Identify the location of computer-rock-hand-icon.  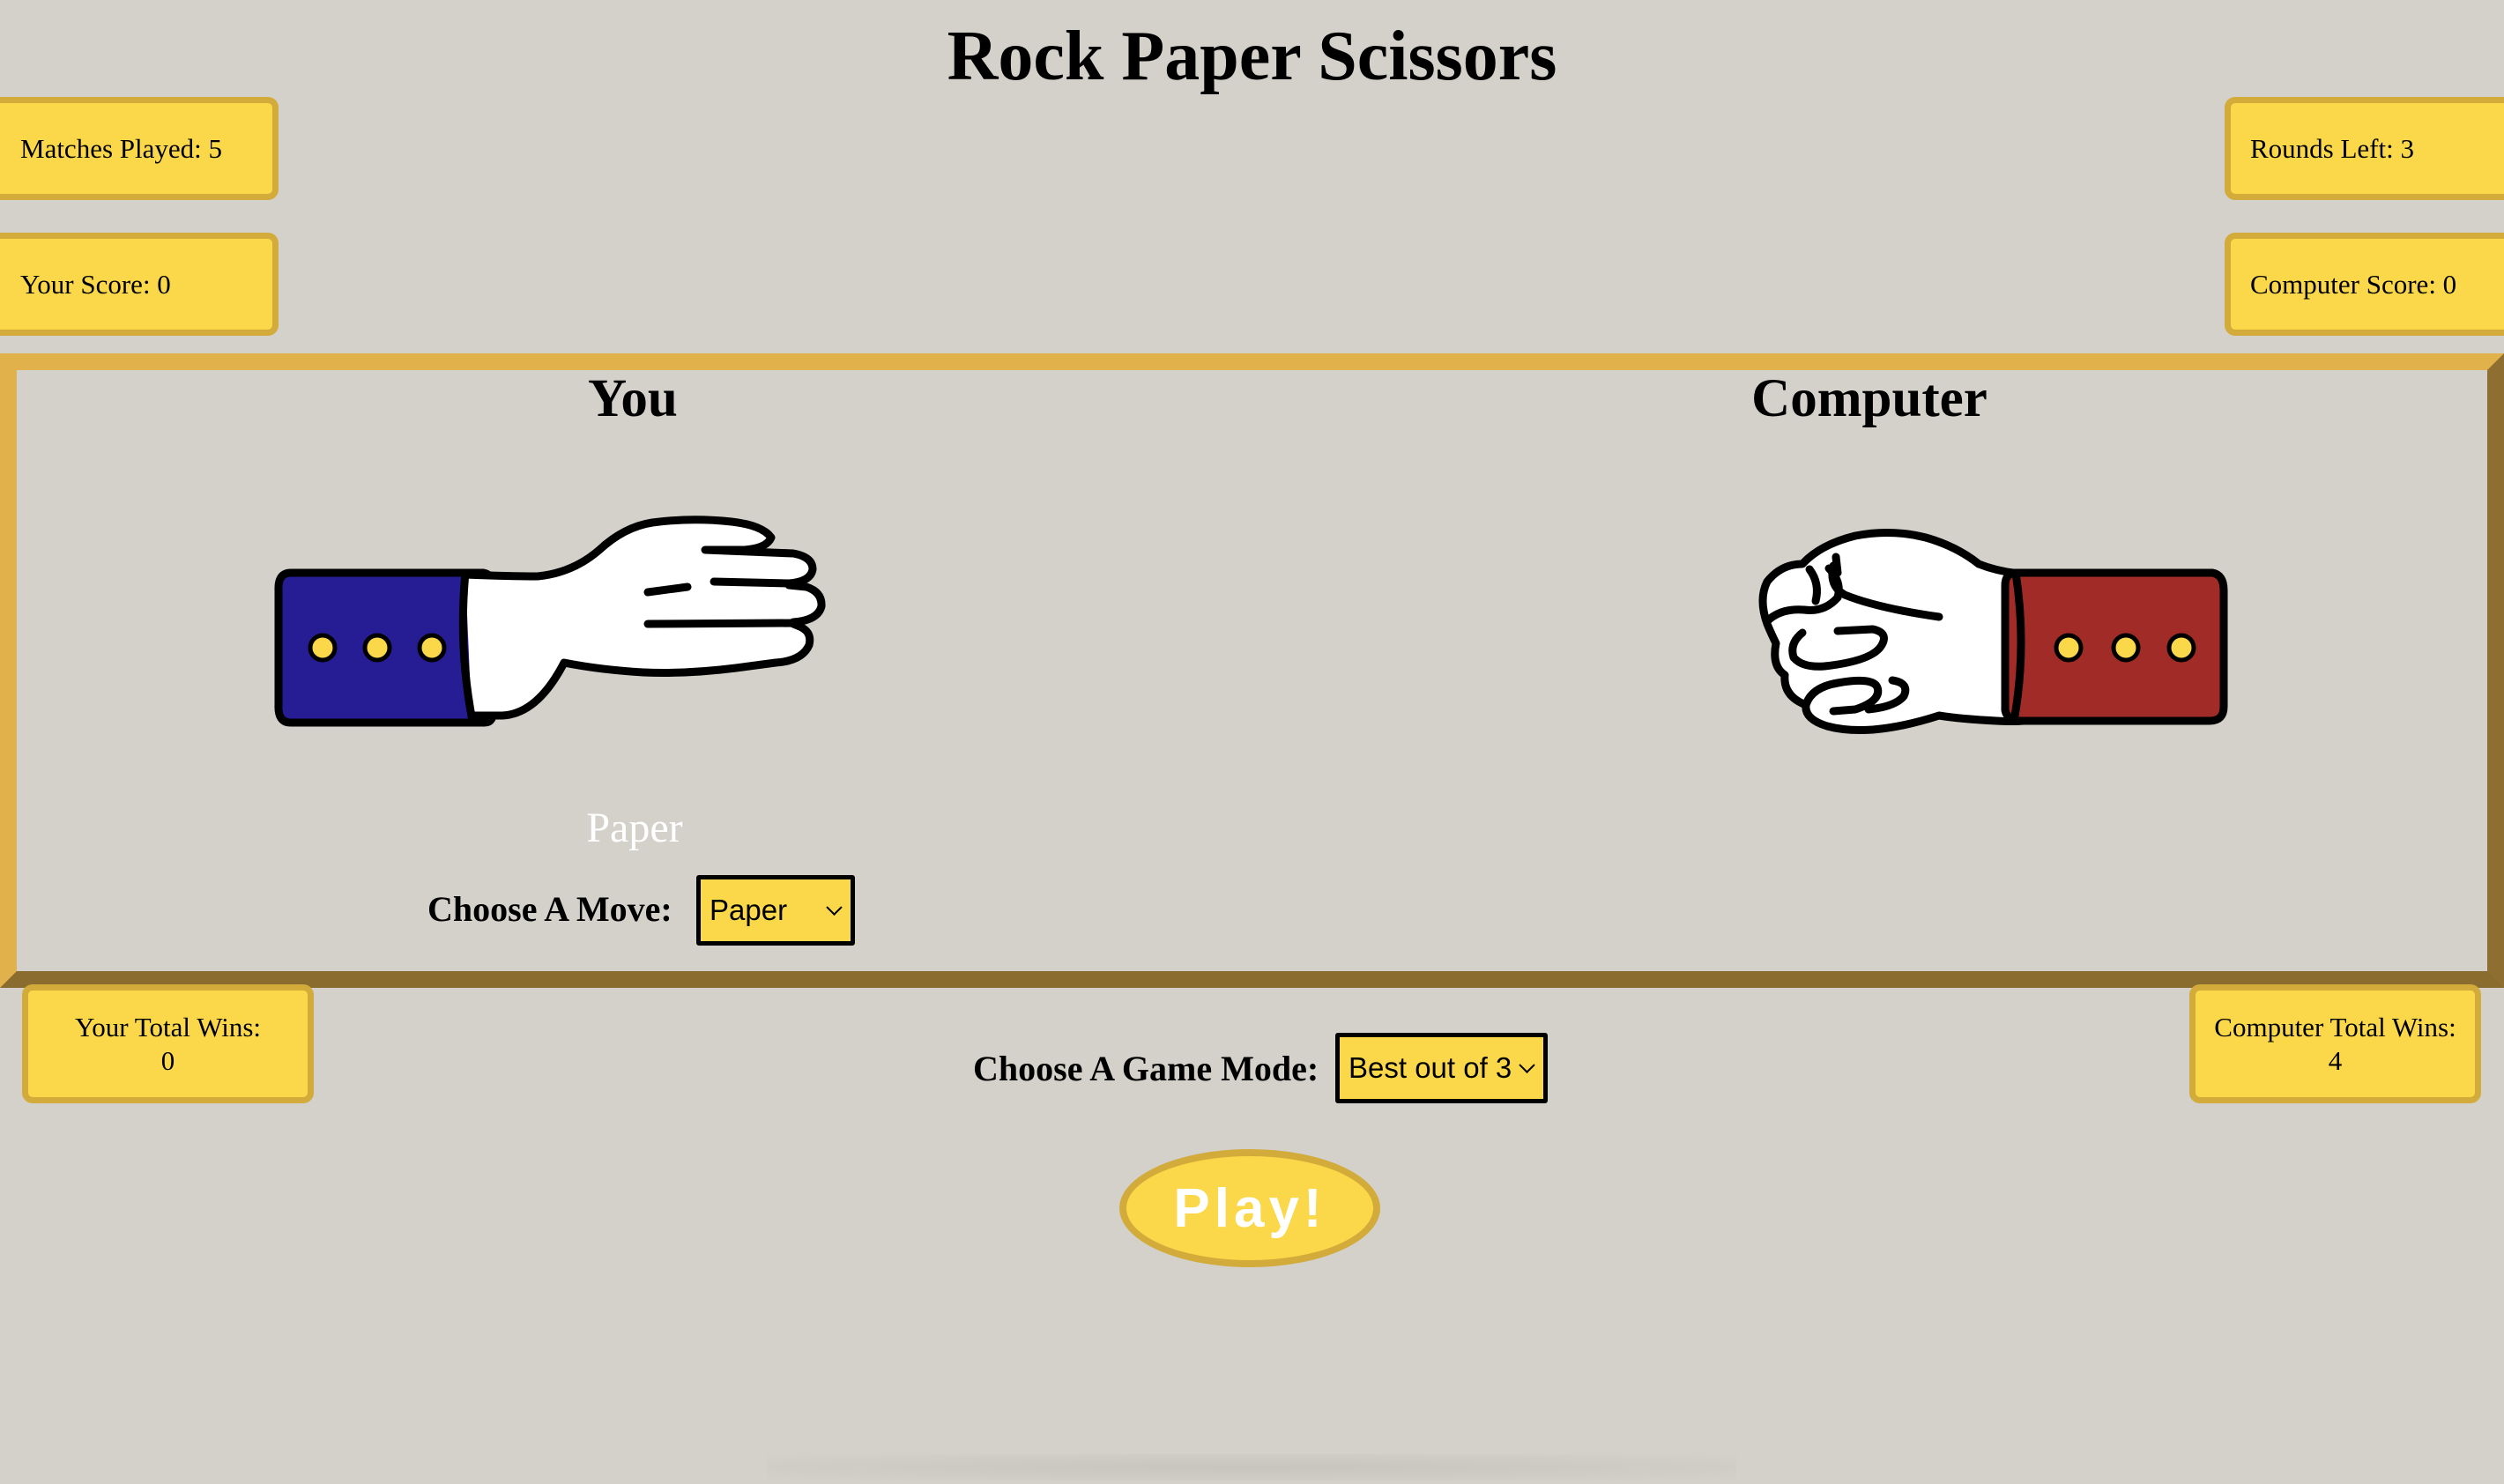
(1993, 631).